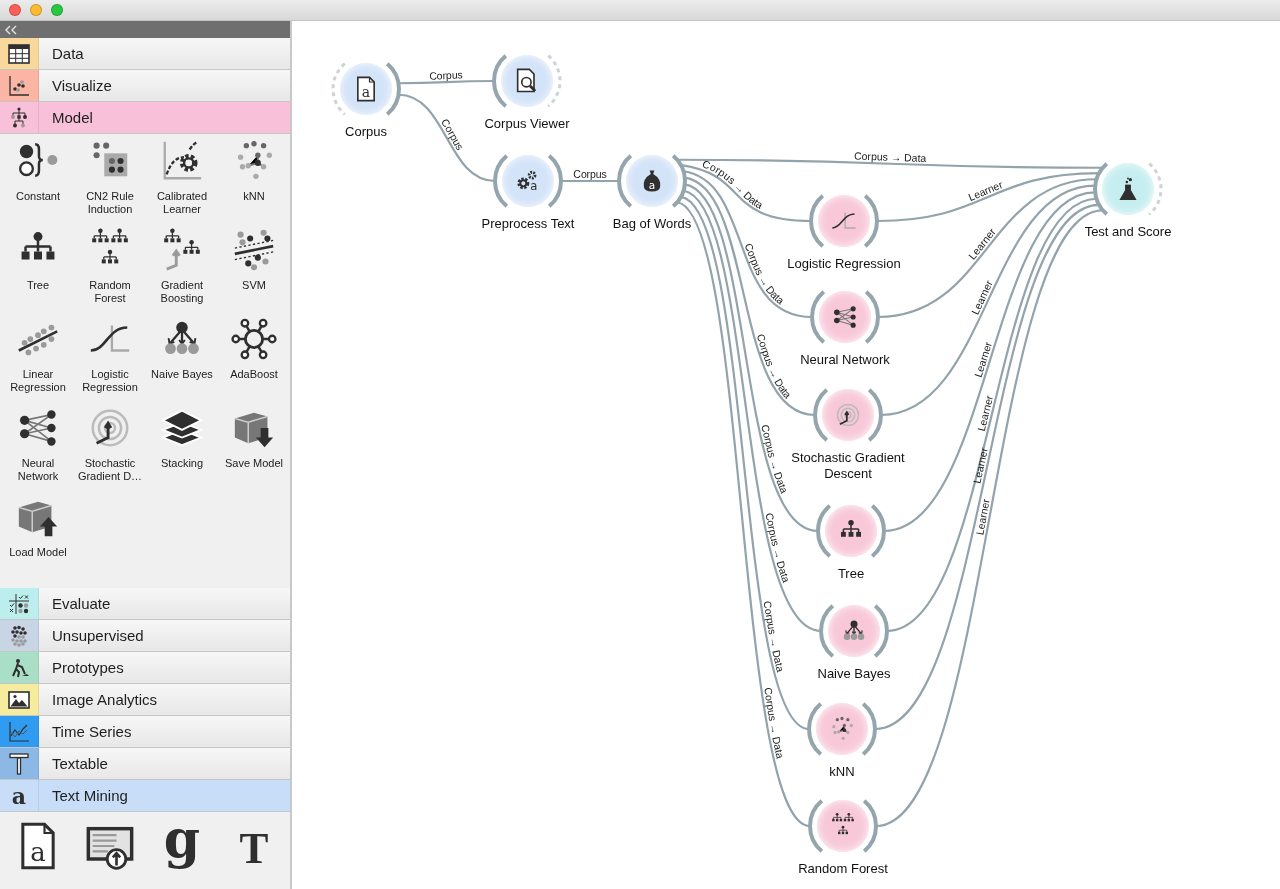 The width and height of the screenshot is (1280, 889). Describe the element at coordinates (11, 29) in the screenshot. I see `collapse-icon` at that location.